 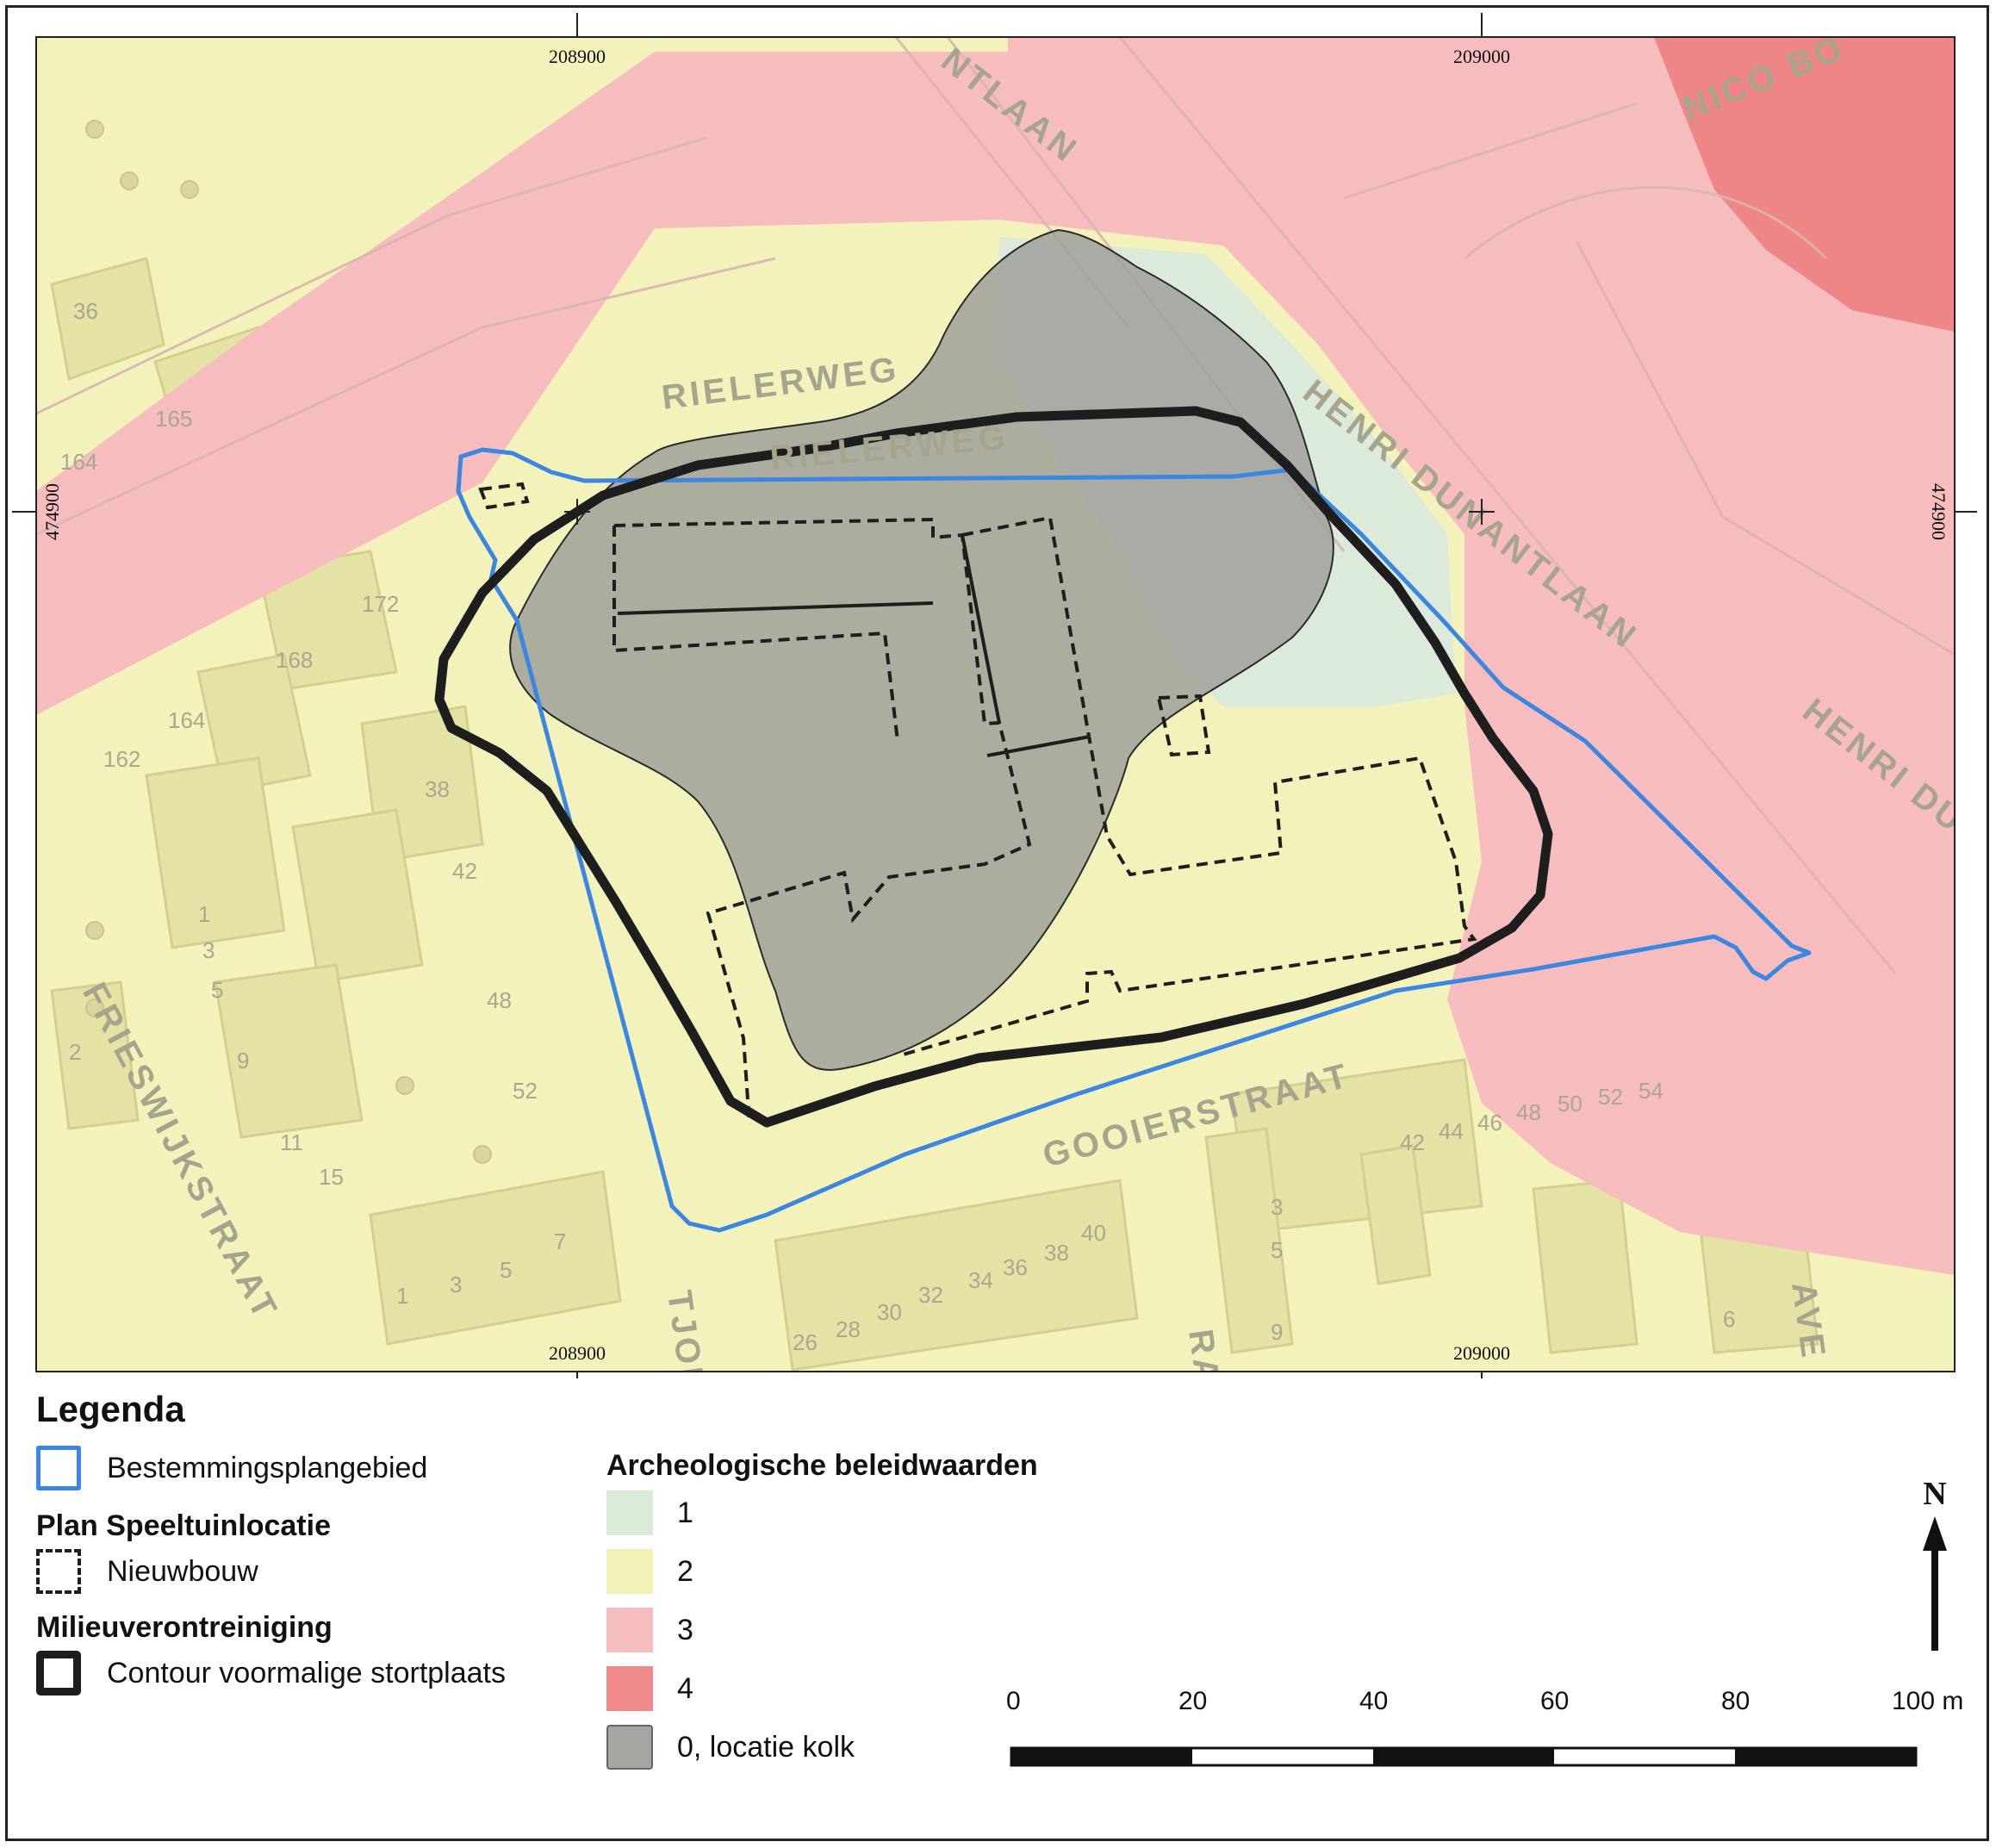 I want to click on legend-item-landfill: Contour voormalige stortplaats, so click(x=271, y=1674).